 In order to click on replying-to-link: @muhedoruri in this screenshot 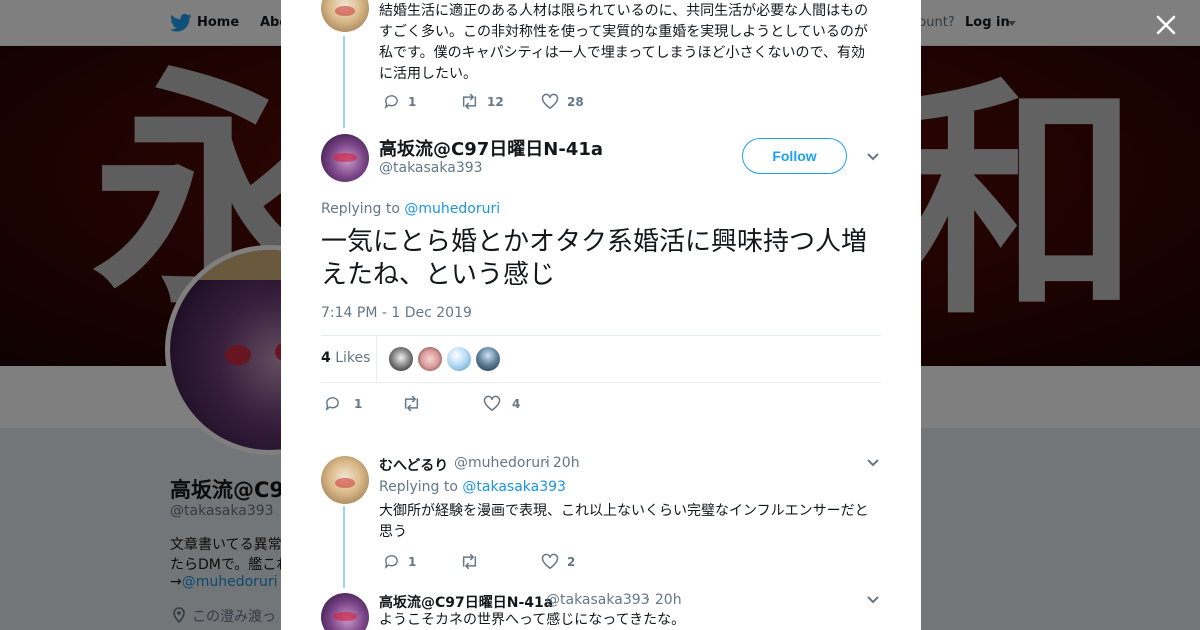, I will do `click(452, 209)`.